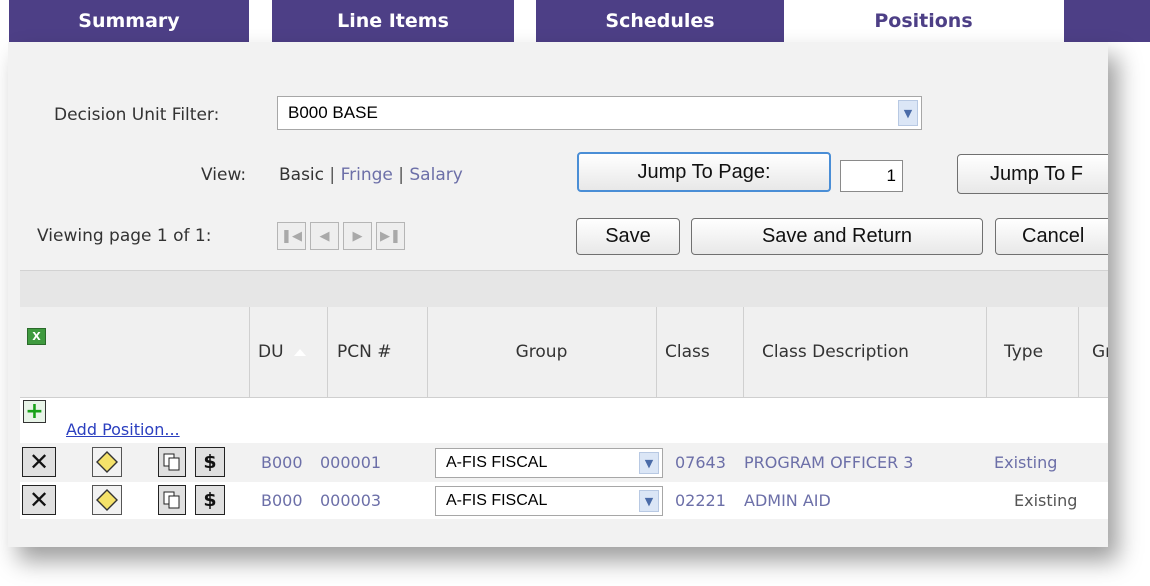 This screenshot has width=1150, height=586. Describe the element at coordinates (333, 112) in the screenshot. I see `decision-unit-filter-value: B000 BASE` at that location.